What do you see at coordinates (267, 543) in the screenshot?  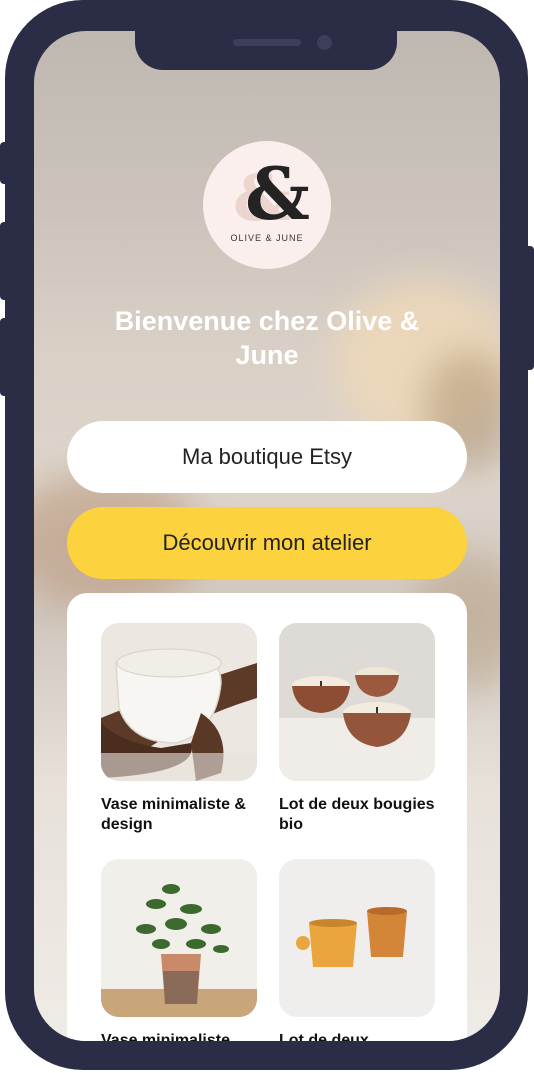 I see `discover-atelier-button: Découvrir mon atelier` at bounding box center [267, 543].